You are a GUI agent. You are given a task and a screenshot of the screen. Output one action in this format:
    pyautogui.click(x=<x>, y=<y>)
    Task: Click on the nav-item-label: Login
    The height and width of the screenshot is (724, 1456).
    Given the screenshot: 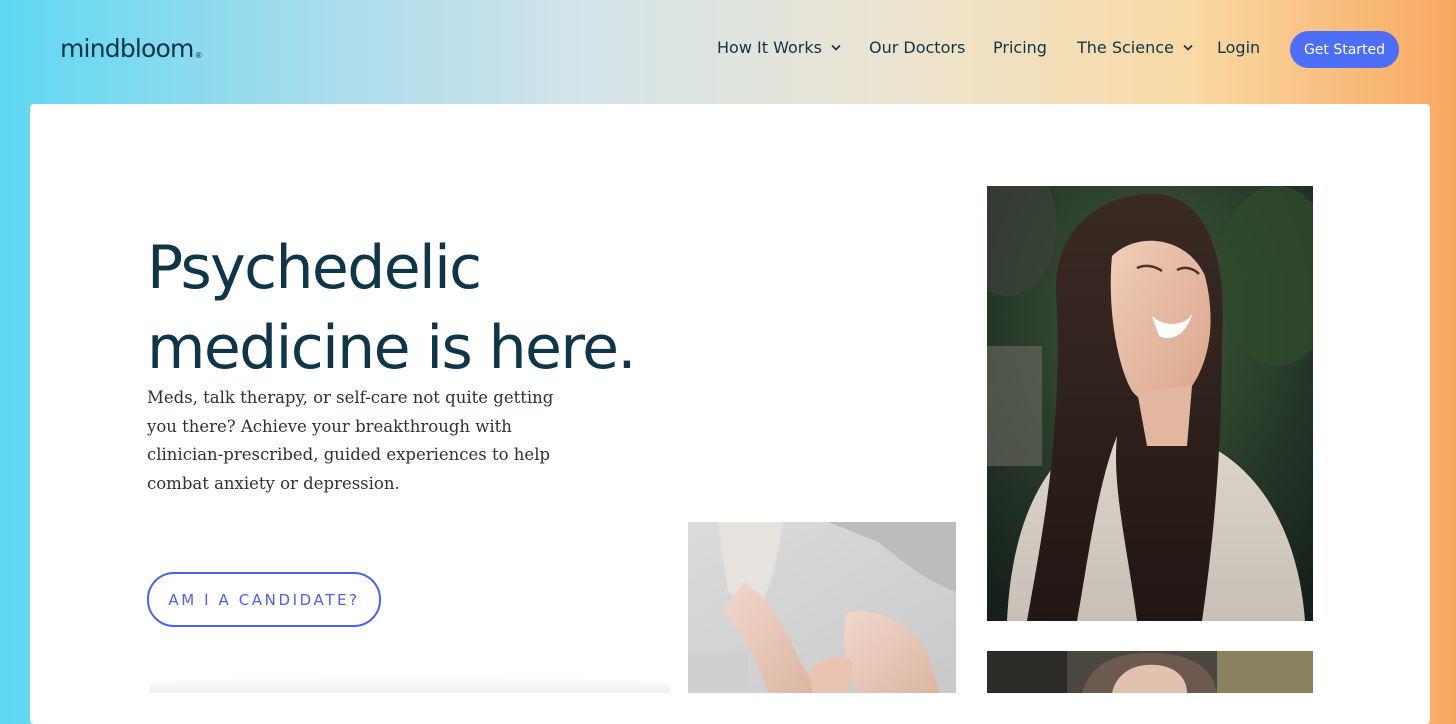 What is the action you would take?
    pyautogui.click(x=1239, y=47)
    